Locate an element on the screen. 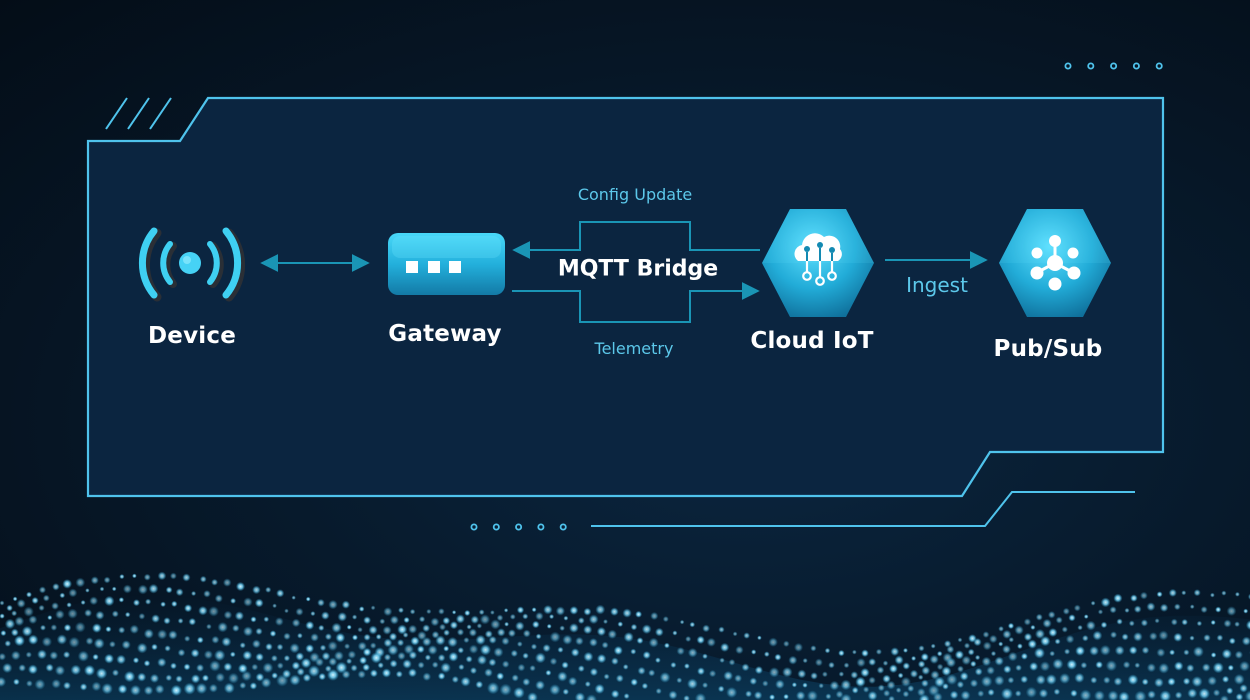 This screenshot has height=700, width=1250. cloud-iot-label: Cloud IoT is located at coordinates (812, 341).